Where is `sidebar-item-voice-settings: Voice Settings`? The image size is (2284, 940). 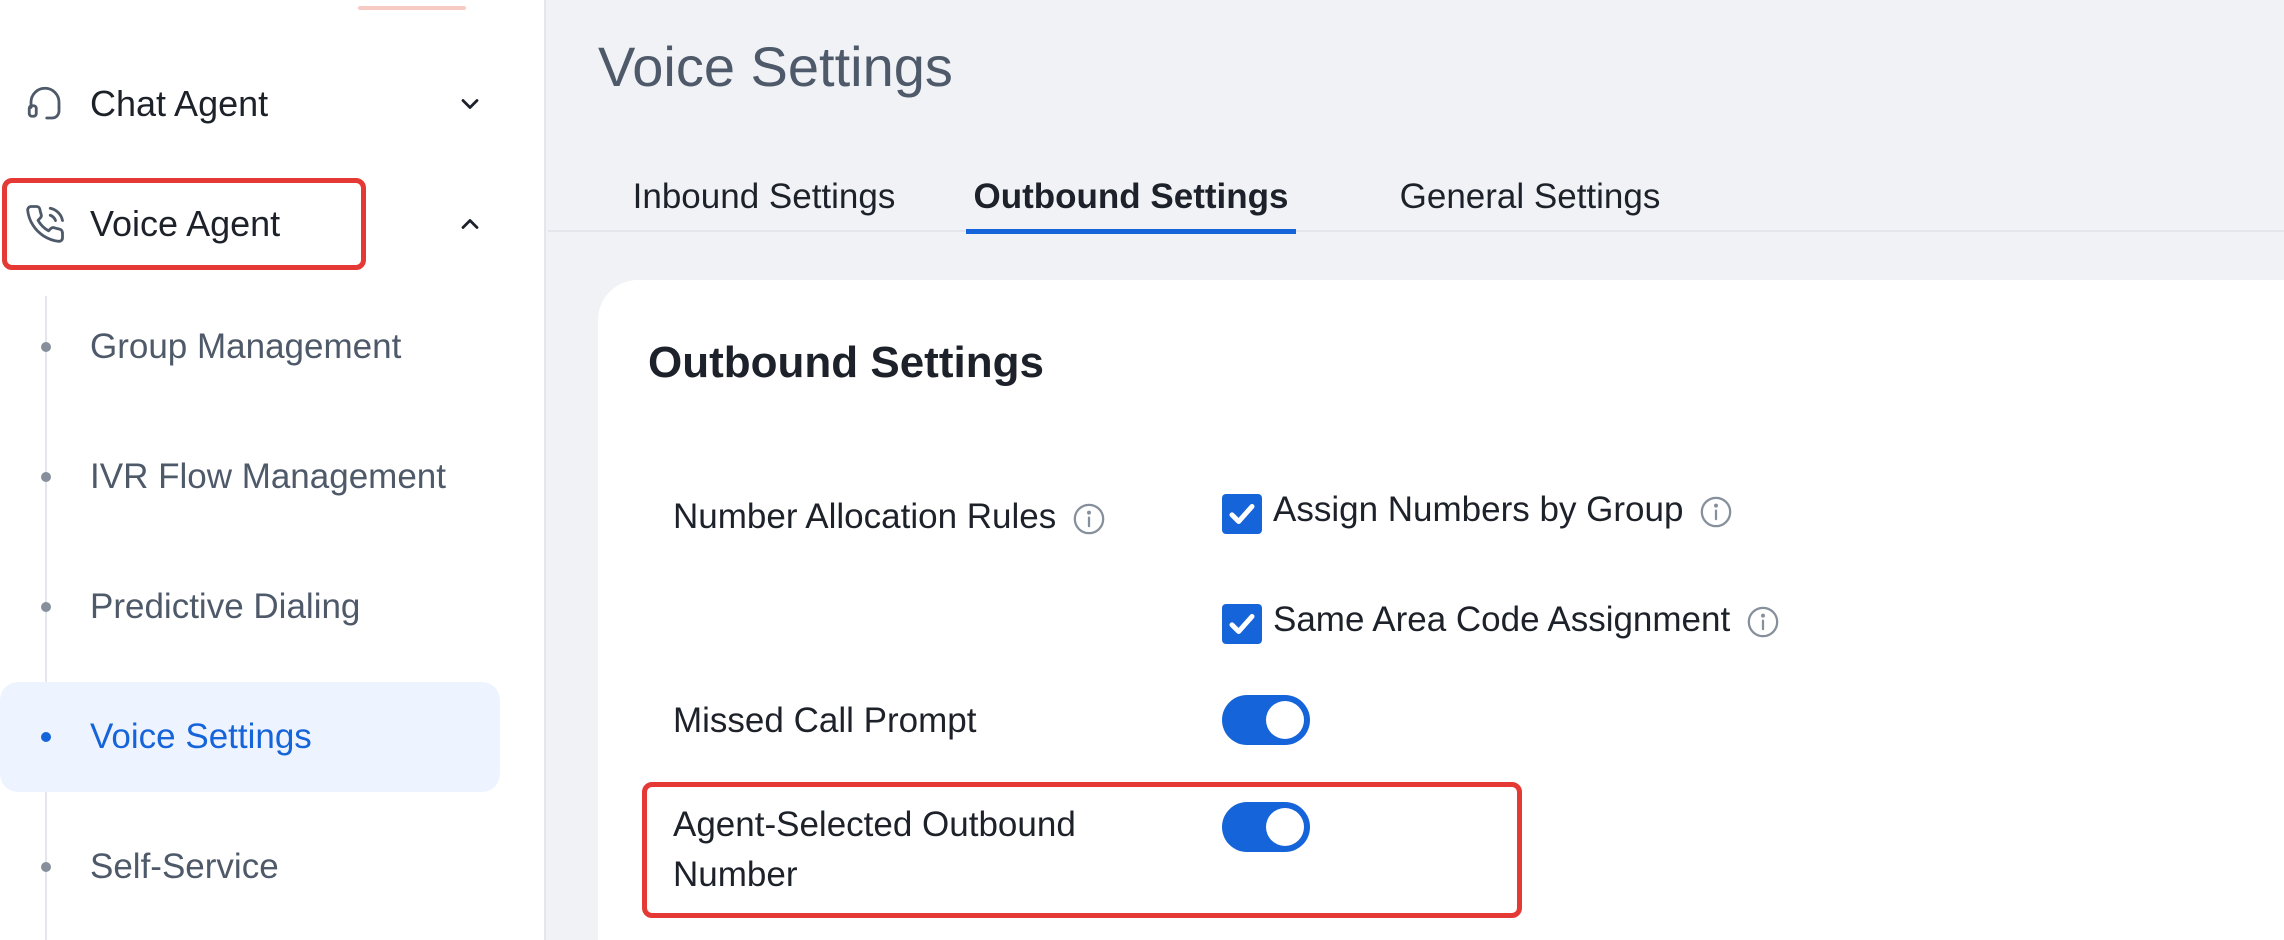 sidebar-item-voice-settings: Voice Settings is located at coordinates (250, 737).